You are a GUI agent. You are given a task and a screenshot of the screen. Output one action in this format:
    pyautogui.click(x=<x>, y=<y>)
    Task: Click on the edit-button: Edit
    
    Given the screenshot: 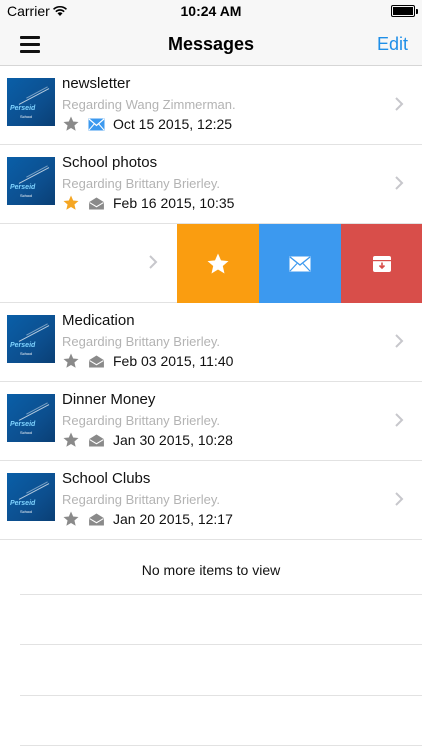 What is the action you would take?
    pyautogui.click(x=392, y=44)
    